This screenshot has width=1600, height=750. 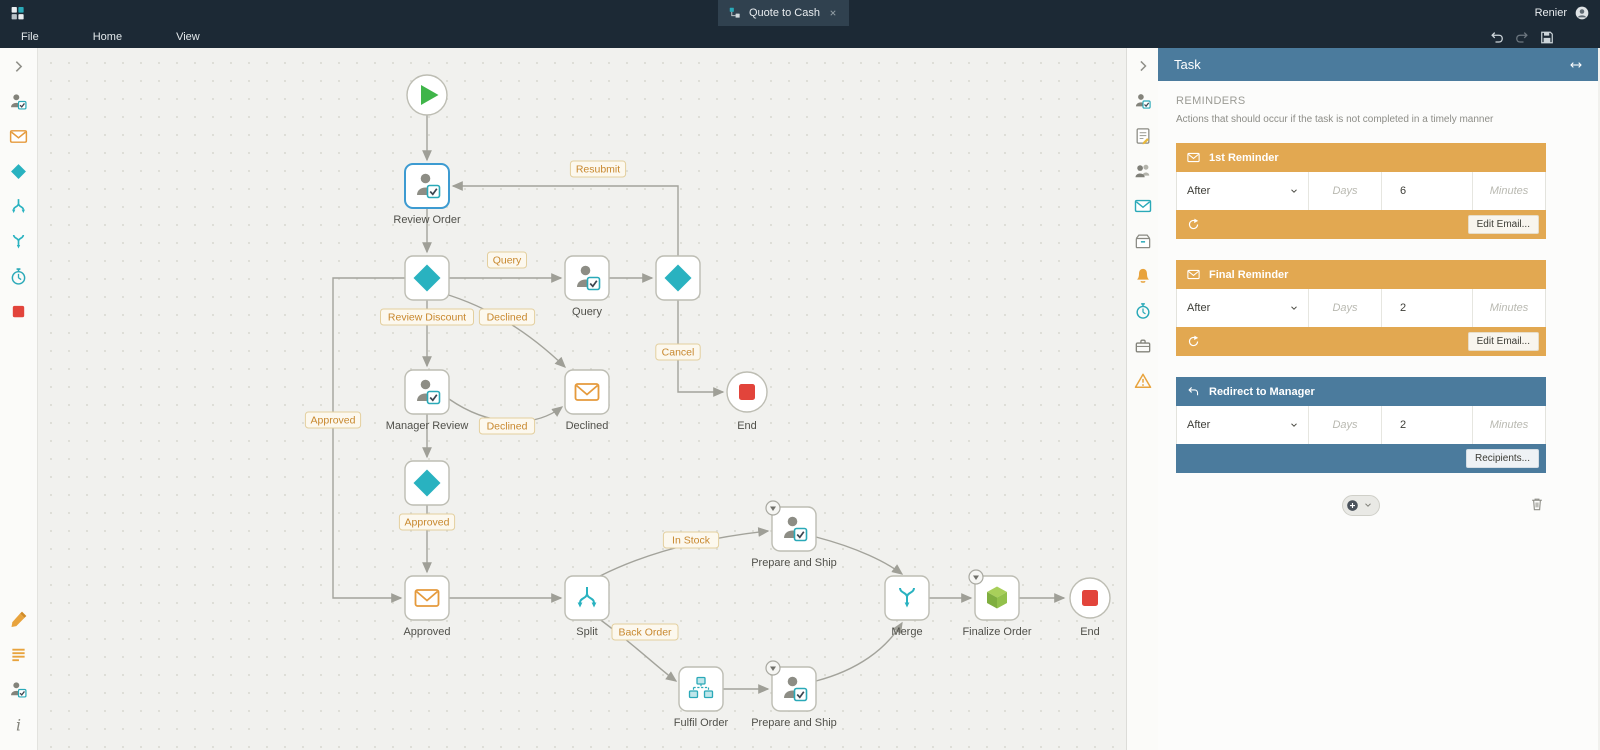 I want to click on warning-icon, so click(x=1143, y=381).